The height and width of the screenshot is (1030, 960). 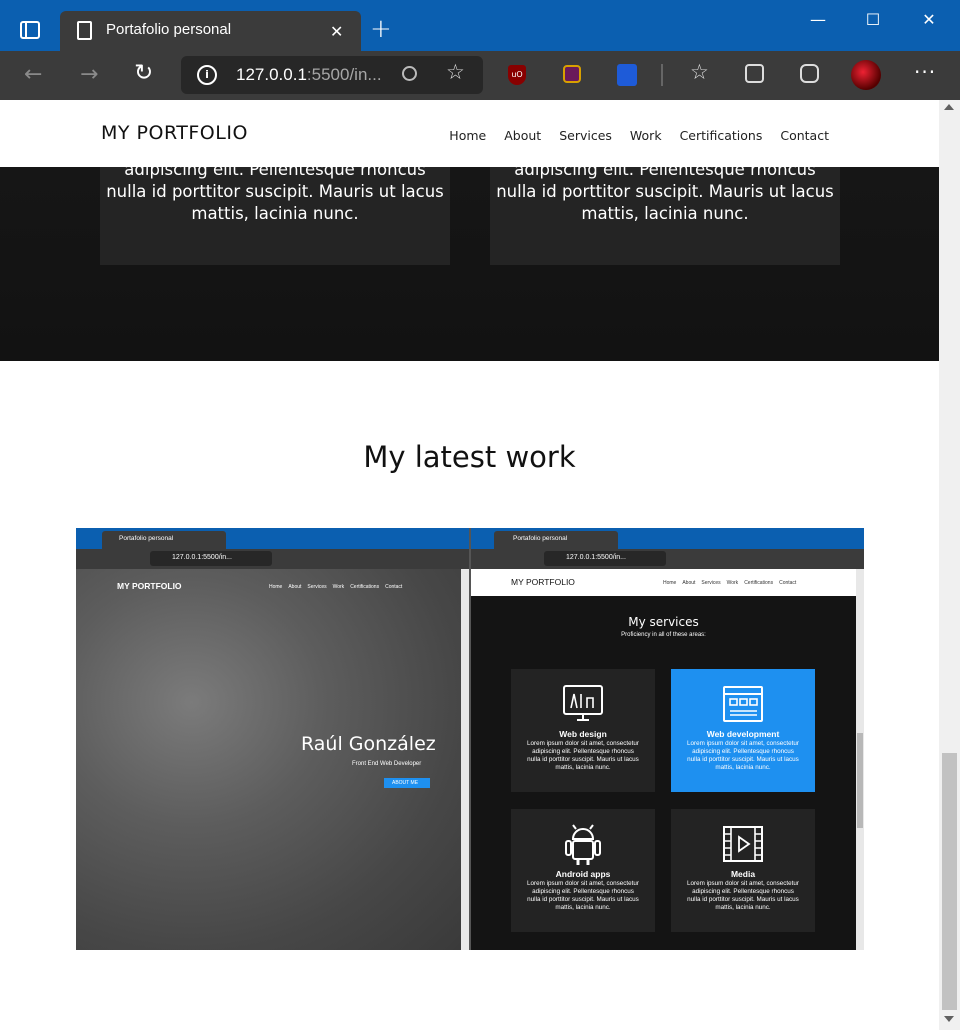 What do you see at coordinates (33, 74) in the screenshot?
I see `back-icon: ←` at bounding box center [33, 74].